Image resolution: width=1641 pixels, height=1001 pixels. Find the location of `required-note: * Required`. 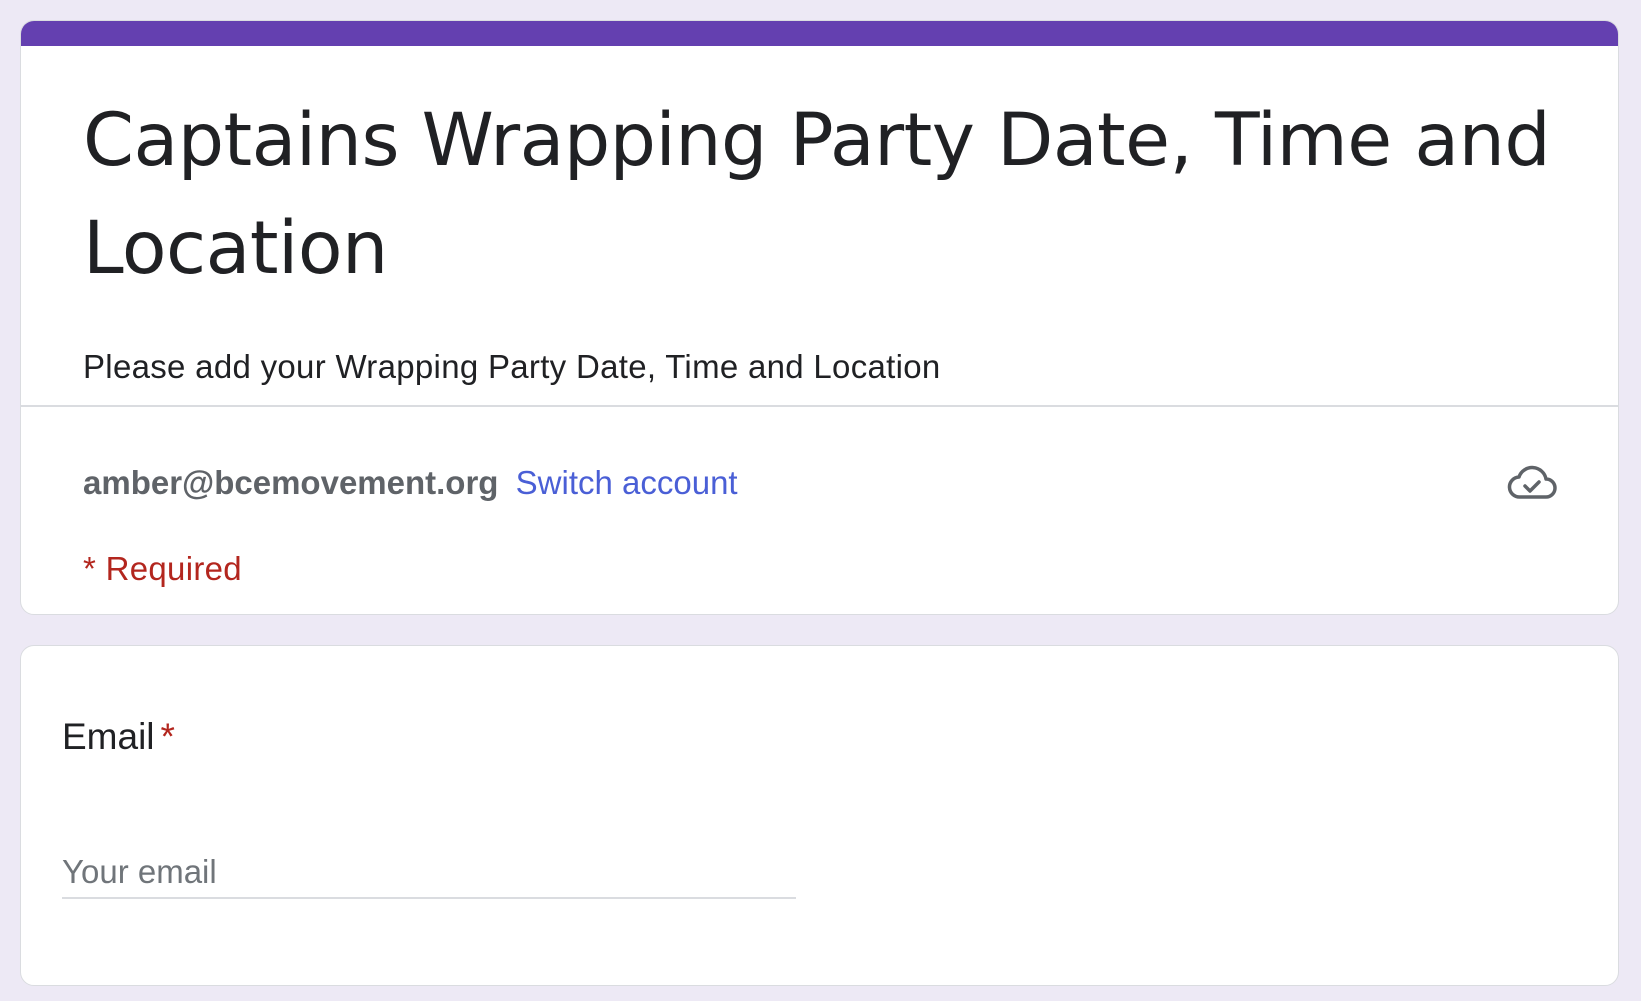

required-note: * Required is located at coordinates (162, 568).